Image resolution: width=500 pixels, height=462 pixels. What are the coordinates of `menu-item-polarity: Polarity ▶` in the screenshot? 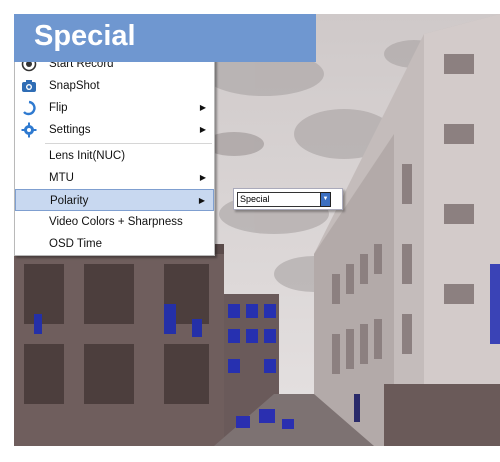 It's located at (114, 200).